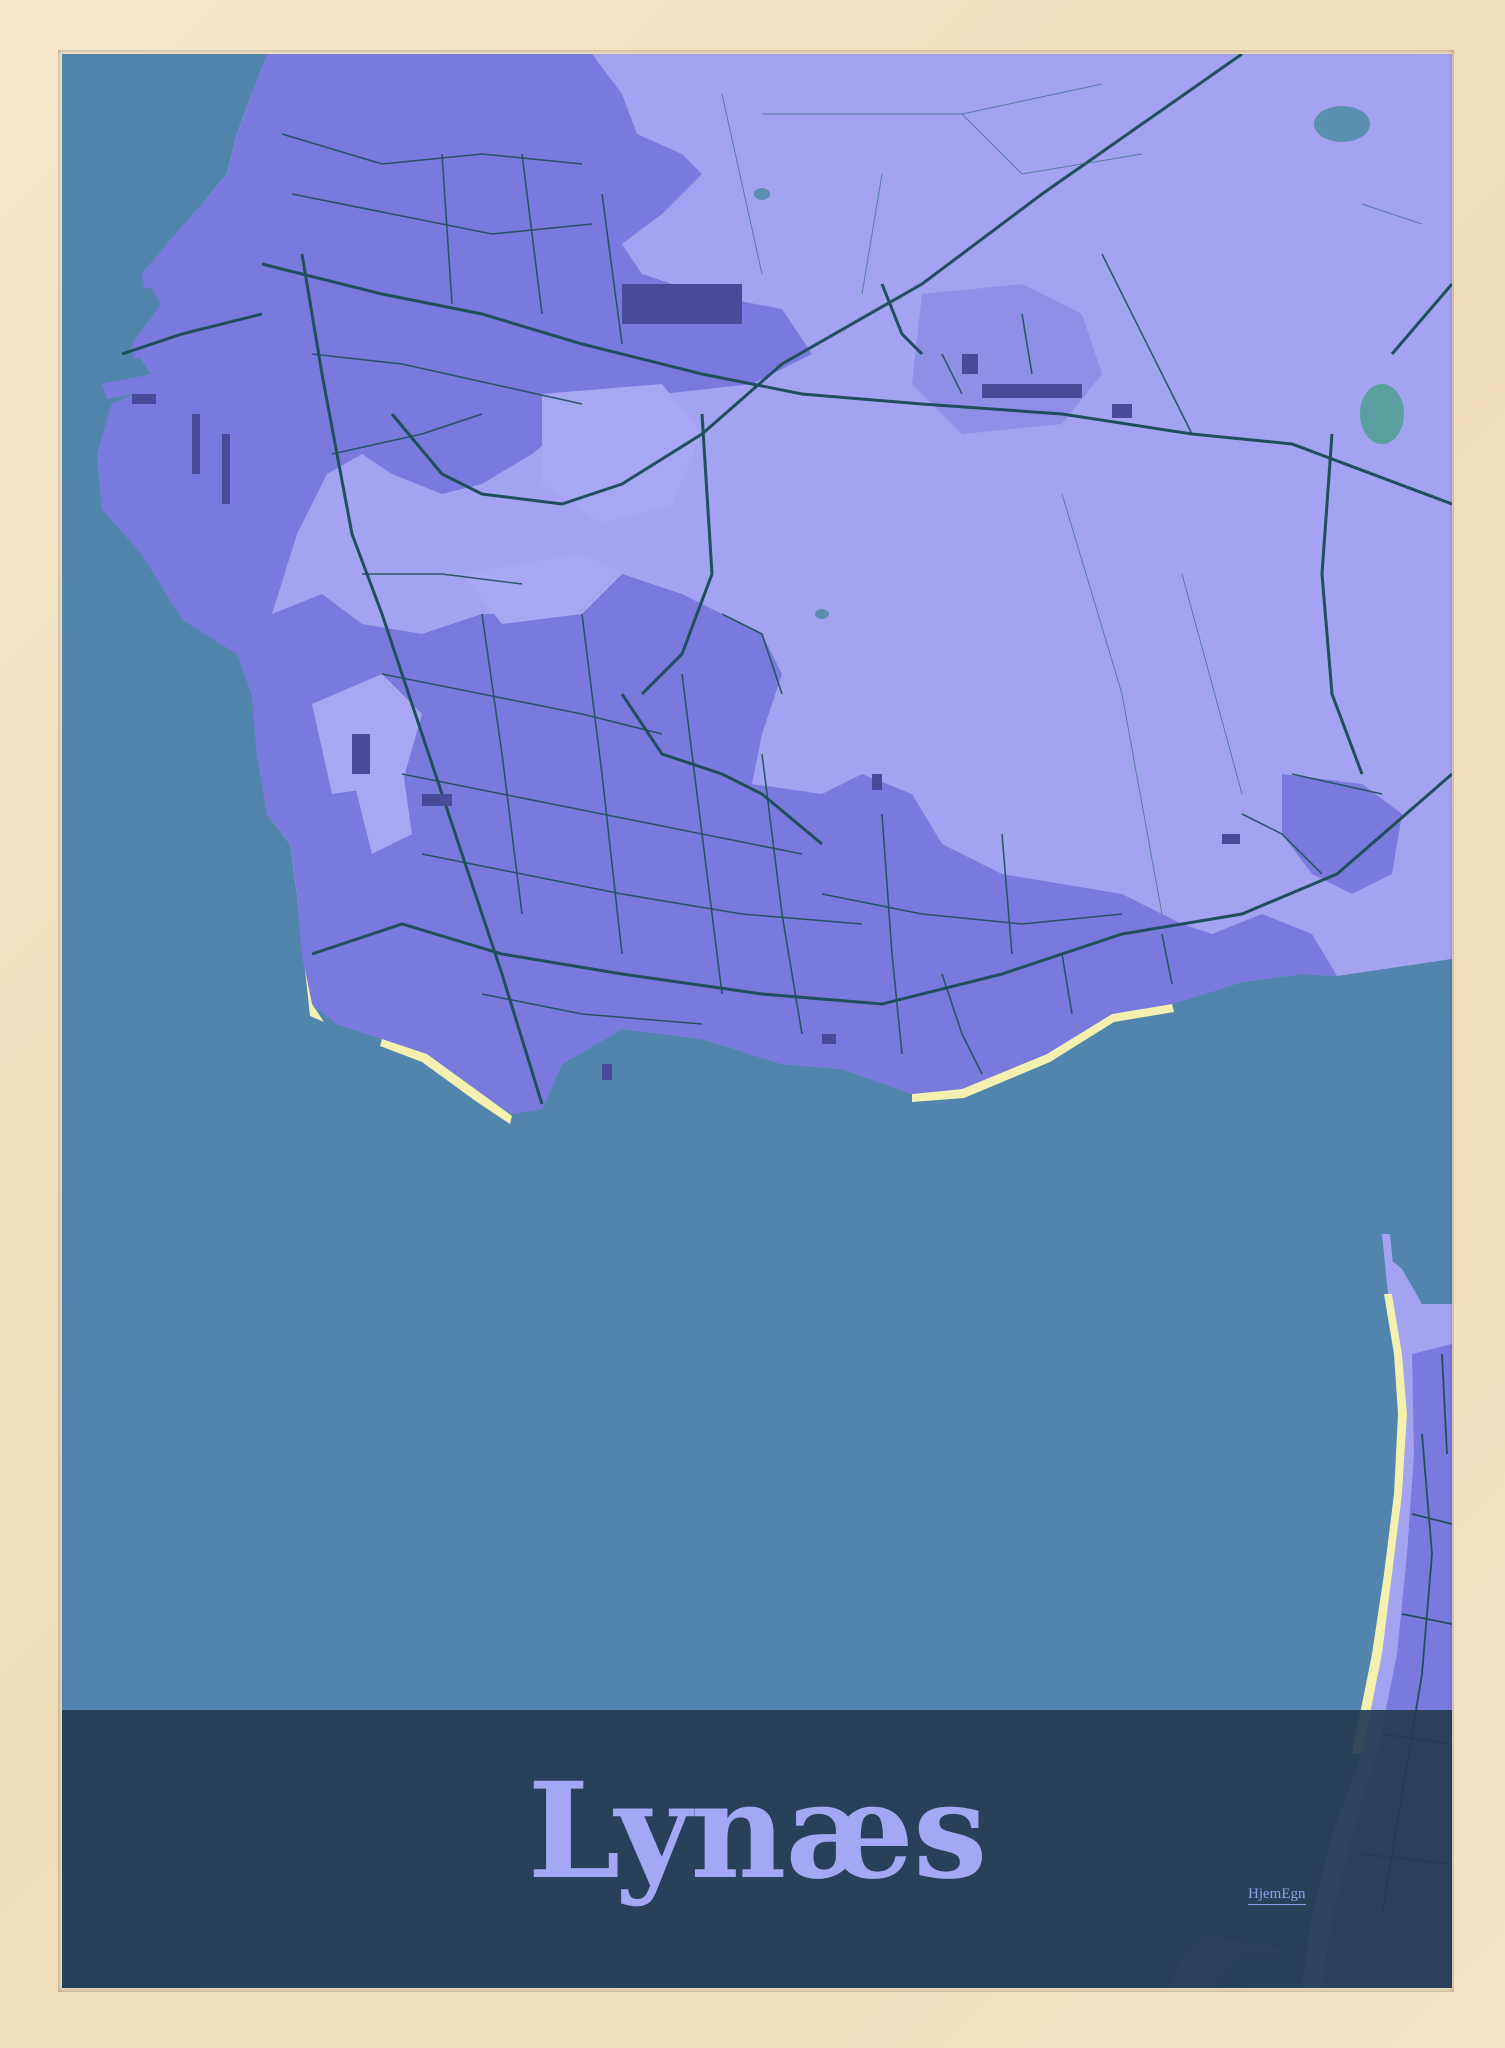 The height and width of the screenshot is (2048, 1505). What do you see at coordinates (1342, 124) in the screenshot?
I see `pond-northeast` at bounding box center [1342, 124].